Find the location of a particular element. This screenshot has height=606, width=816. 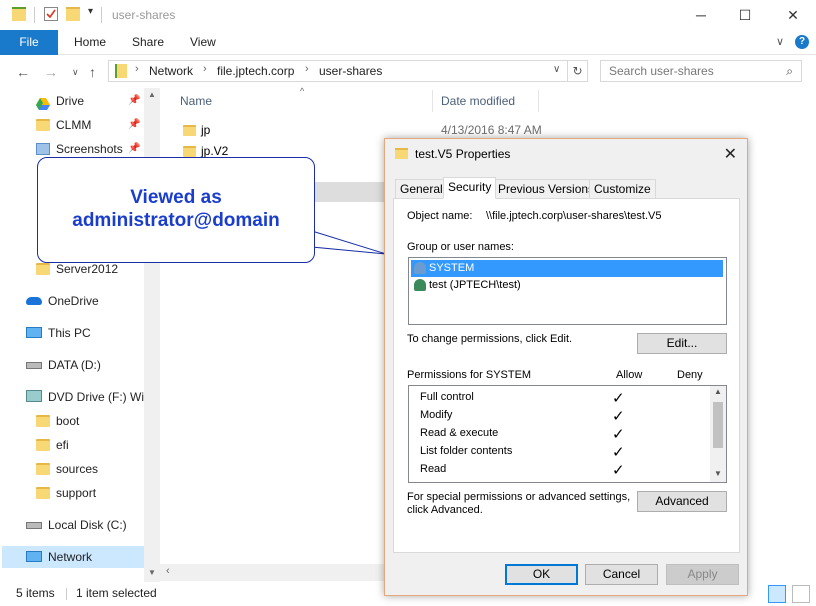

dvd-drive-icon is located at coordinates (34, 396).